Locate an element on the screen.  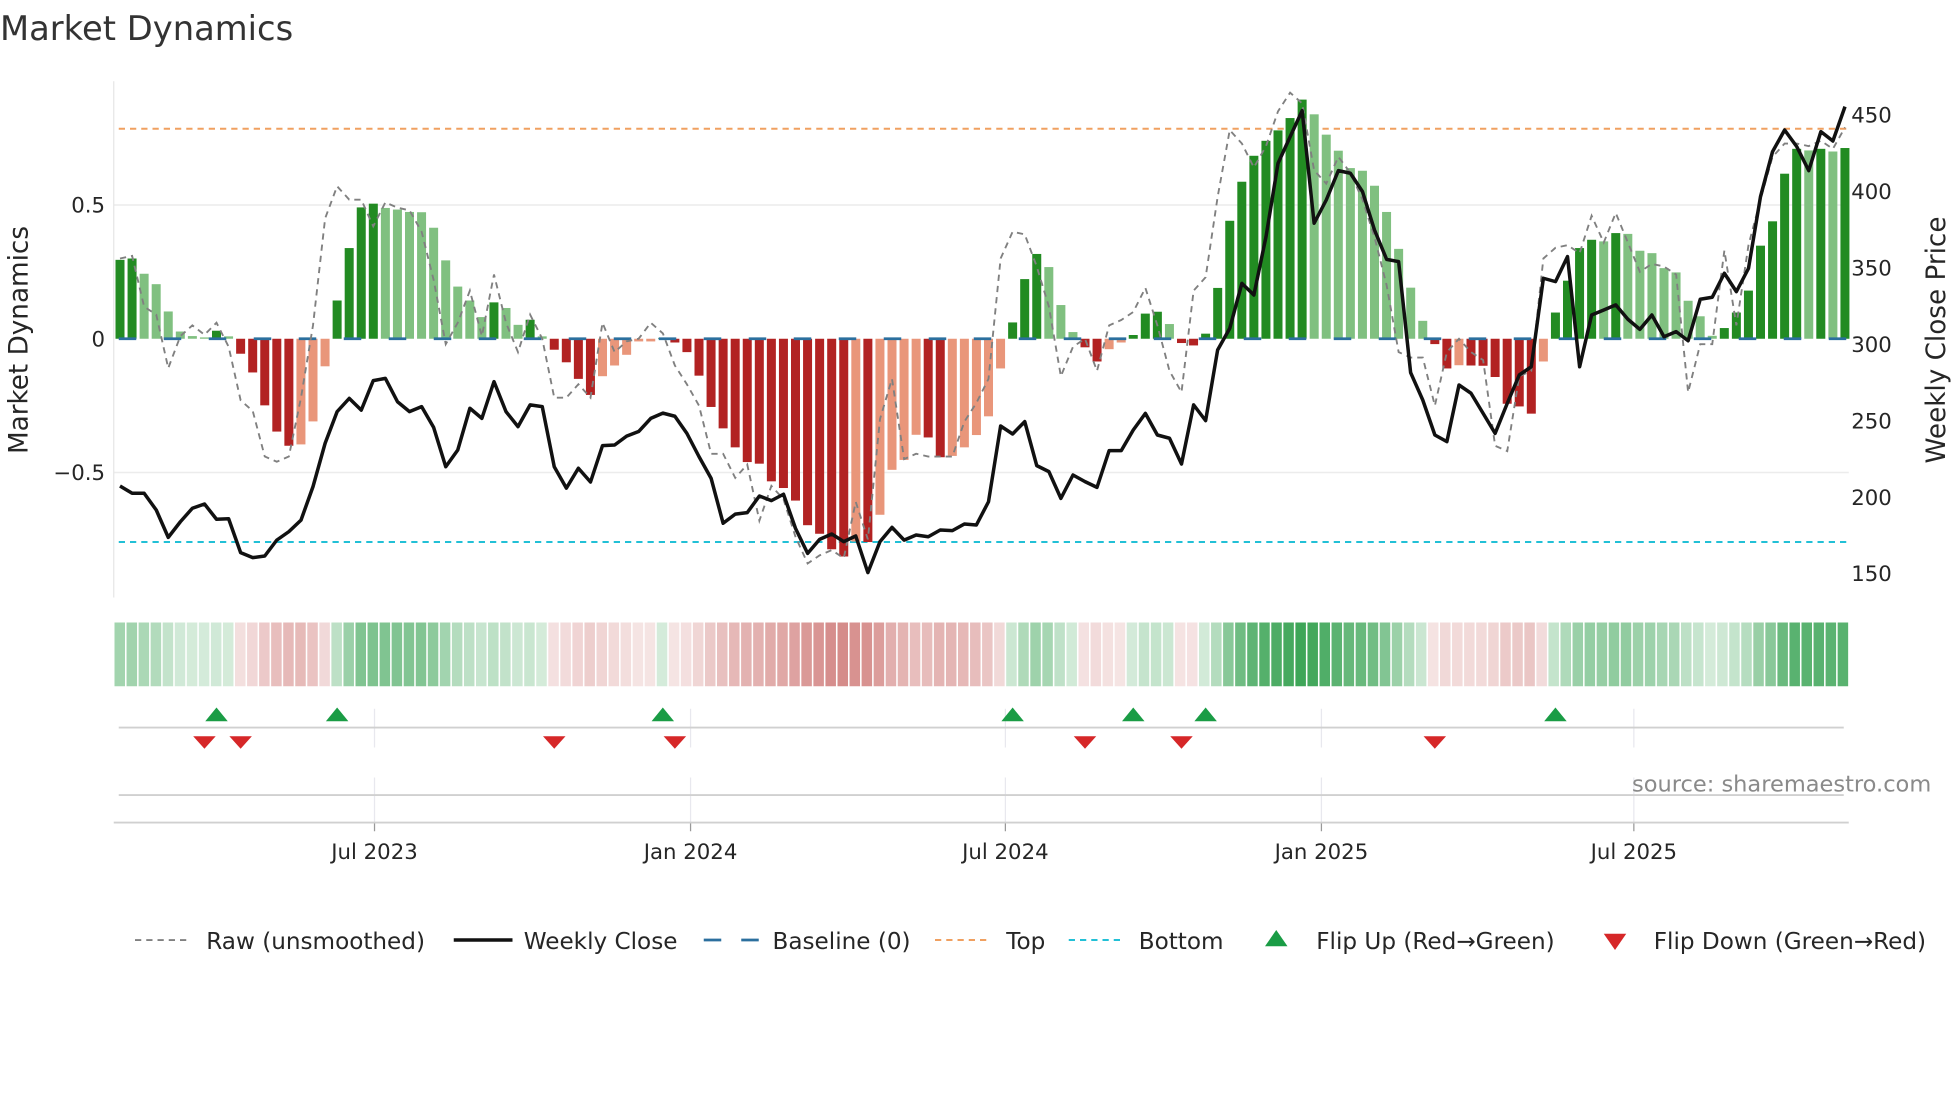
x-tick-label: Jan 2025 is located at coordinates (1321, 852).